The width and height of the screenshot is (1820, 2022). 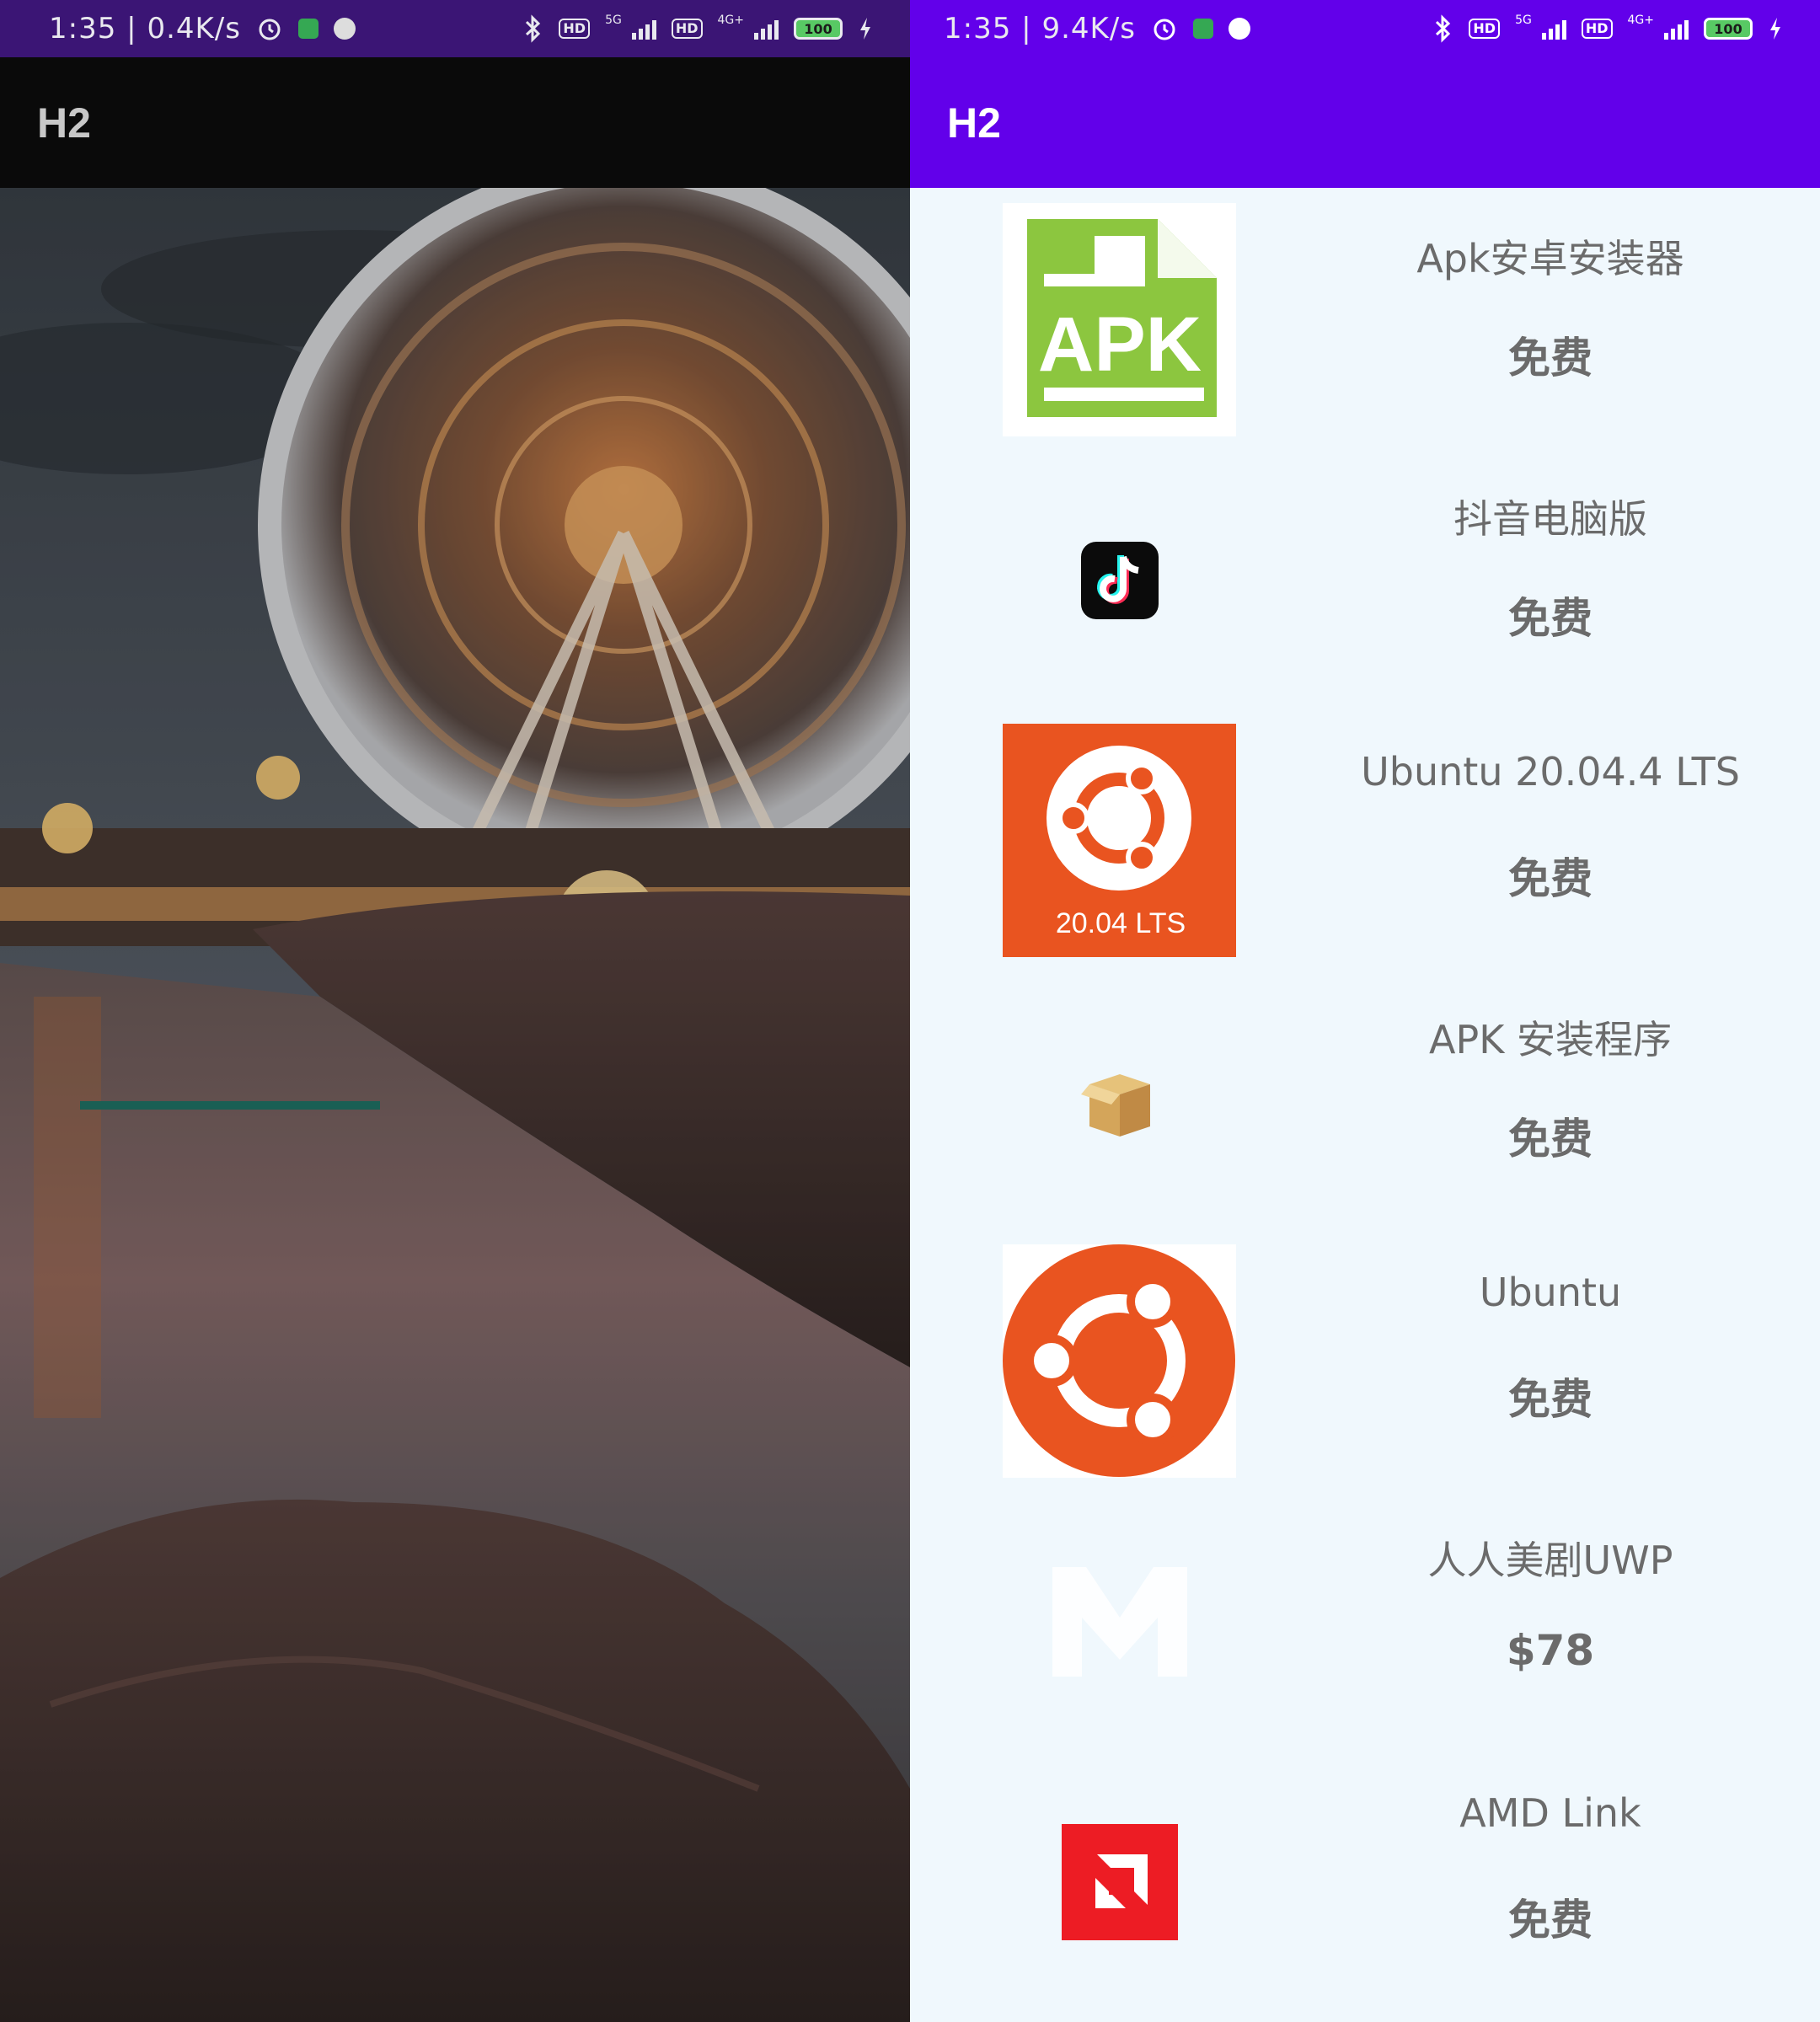 I want to click on list-item: 人人美剧UWP $78, so click(x=1365, y=1620).